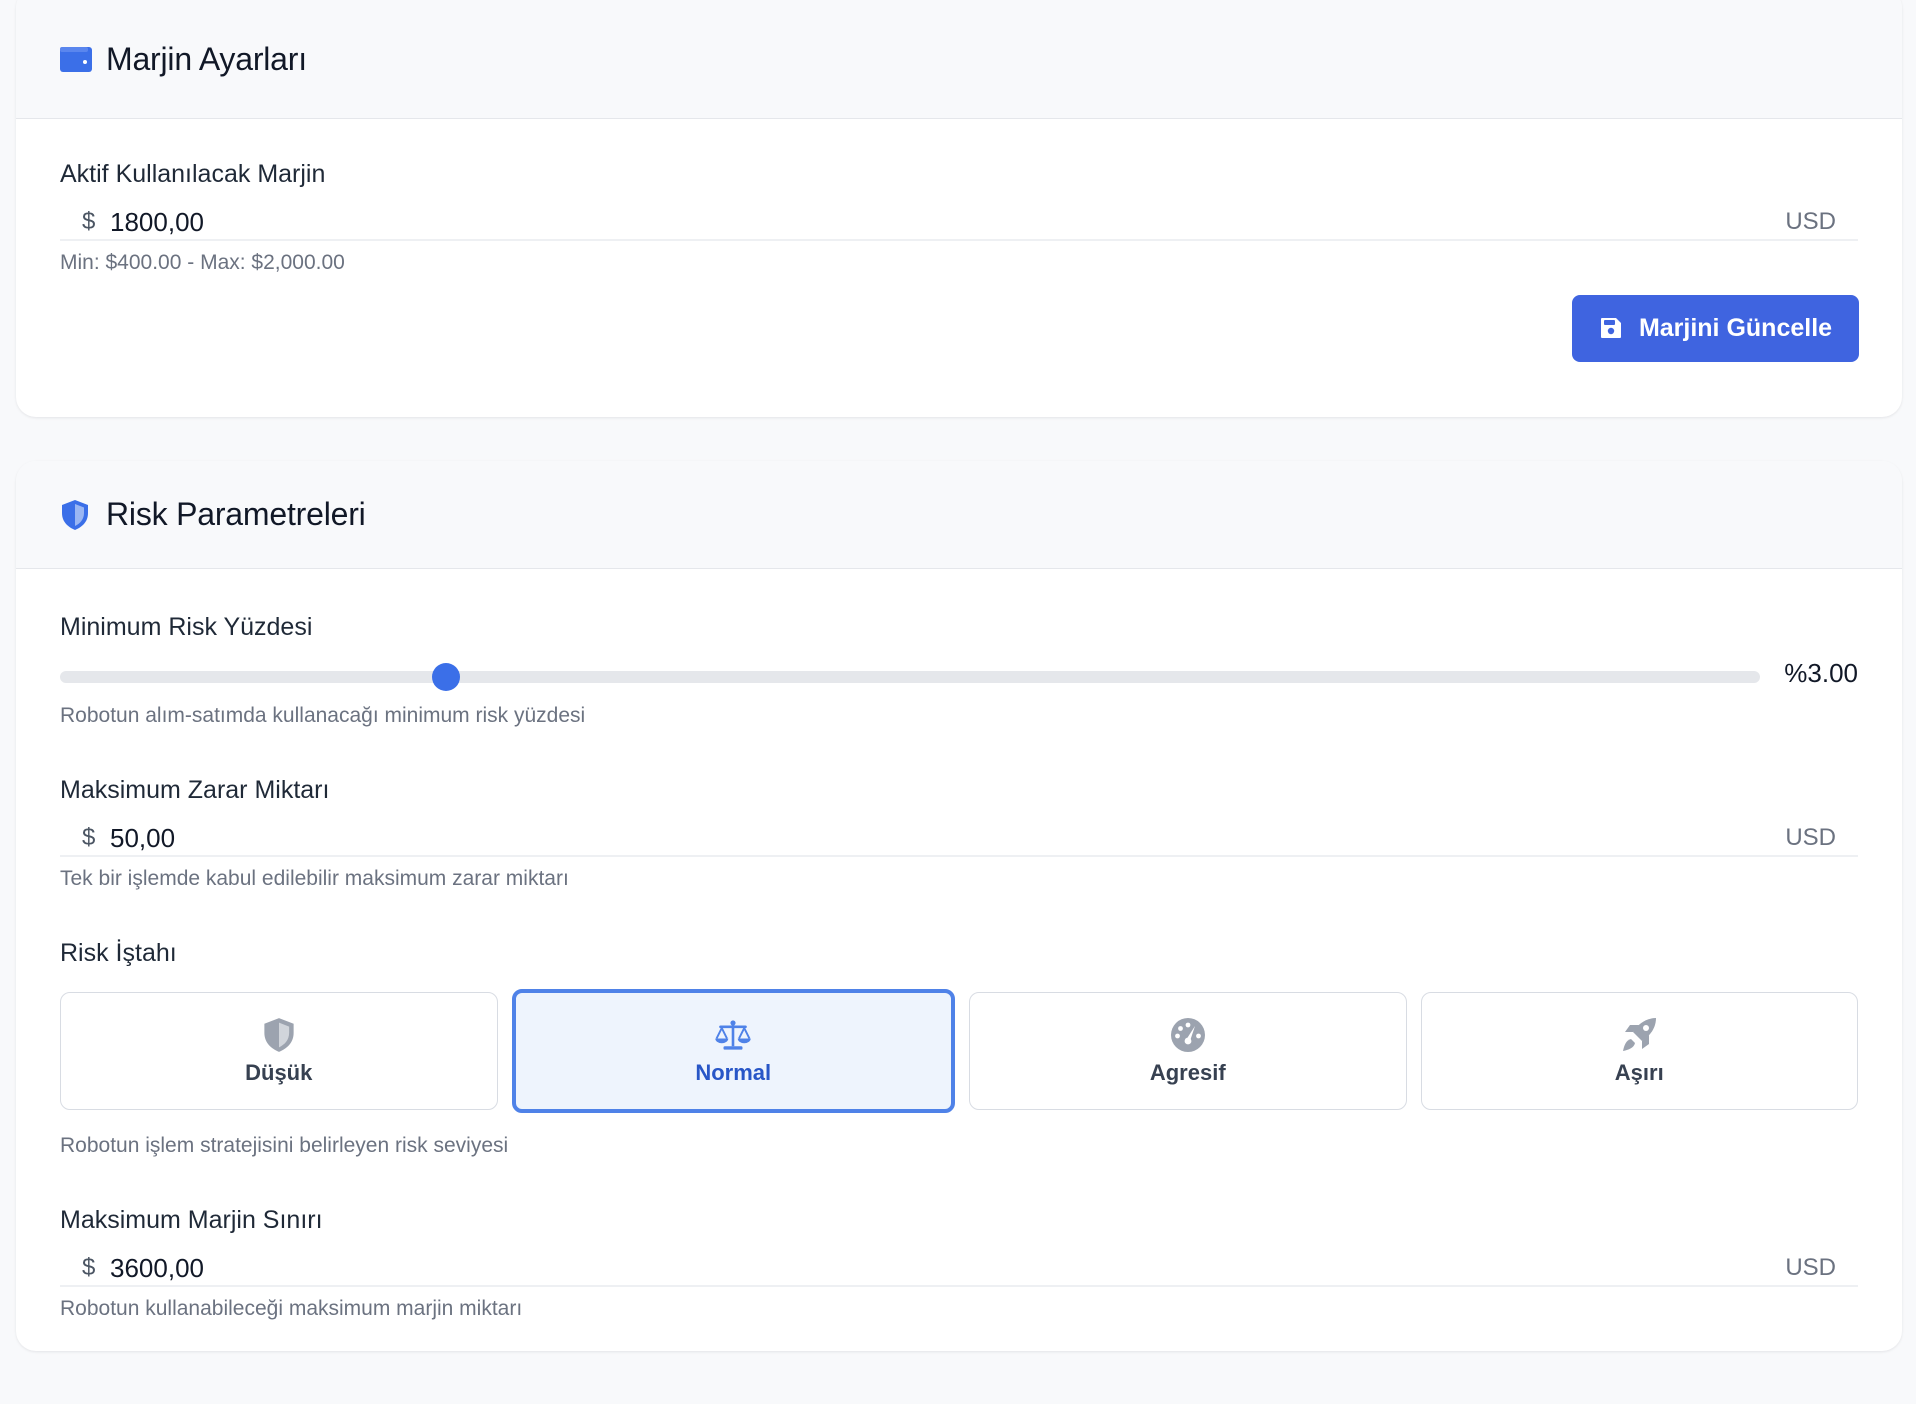  Describe the element at coordinates (1188, 1035) in the screenshot. I see `gauge-icon` at that location.